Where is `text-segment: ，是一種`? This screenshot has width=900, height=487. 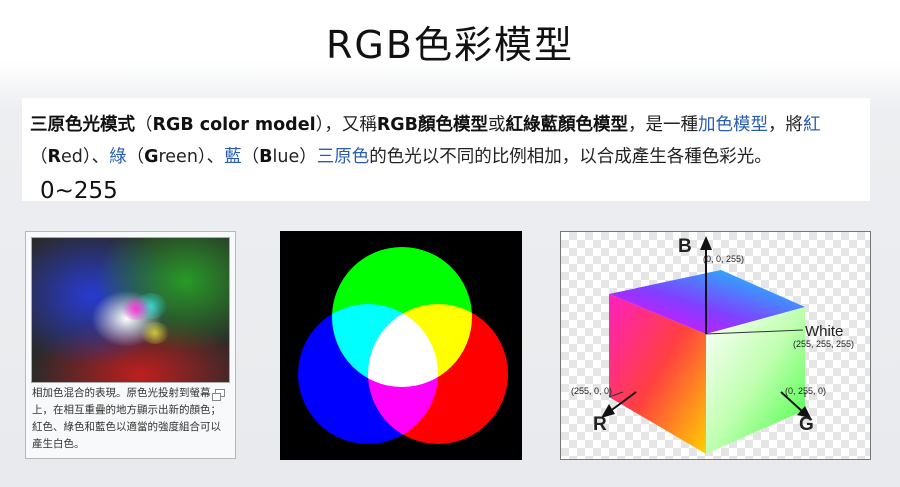
text-segment: ，是一種 is located at coordinates (663, 125).